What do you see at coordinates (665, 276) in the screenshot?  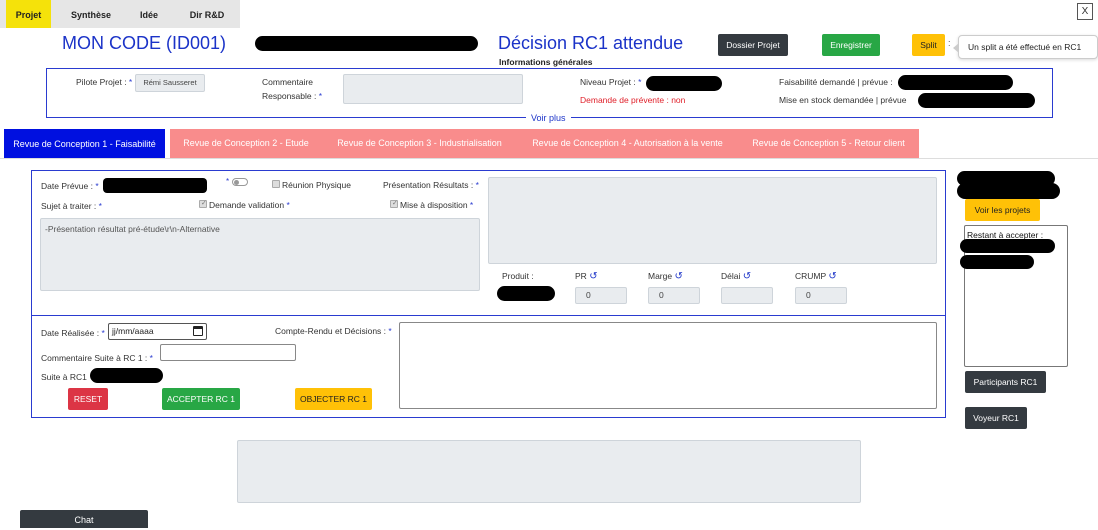 I see `marge-label: Marge ↺` at bounding box center [665, 276].